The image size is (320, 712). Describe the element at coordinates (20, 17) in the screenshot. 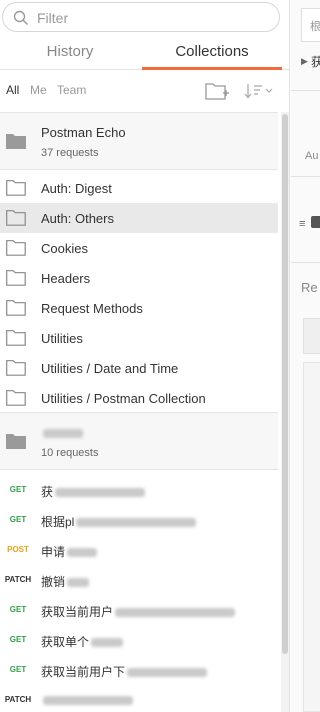

I see `search-icon` at that location.